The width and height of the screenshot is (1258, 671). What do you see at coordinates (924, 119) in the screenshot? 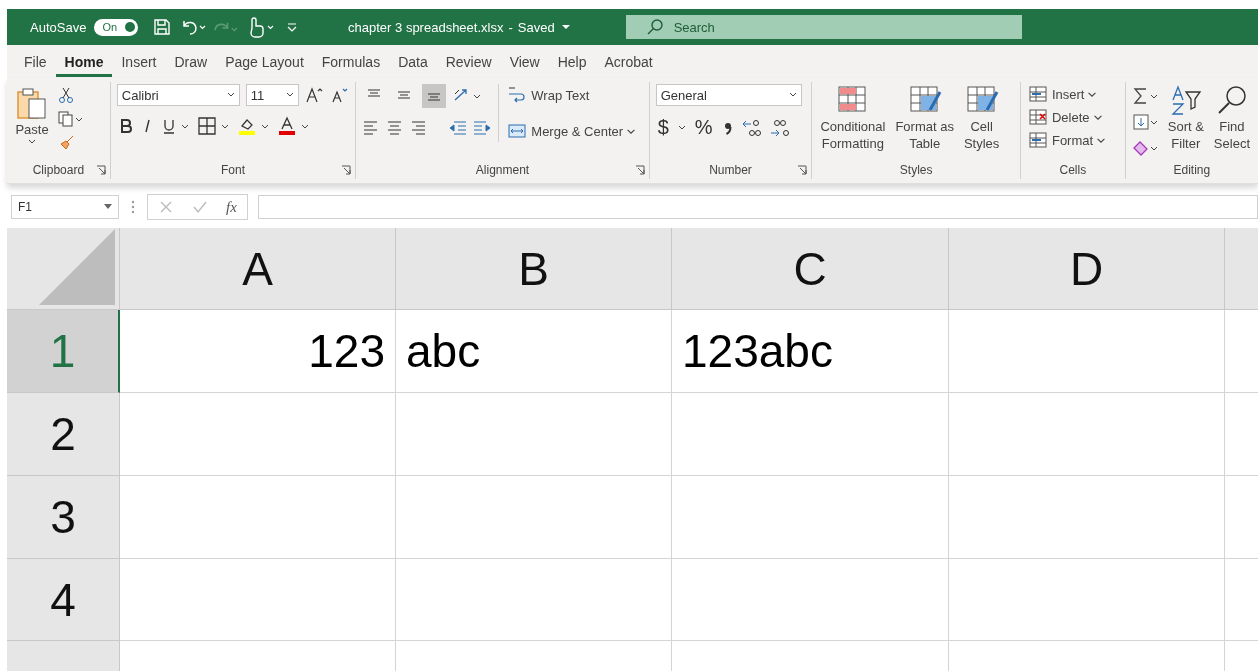
I see `styles-button: Format as Table` at bounding box center [924, 119].